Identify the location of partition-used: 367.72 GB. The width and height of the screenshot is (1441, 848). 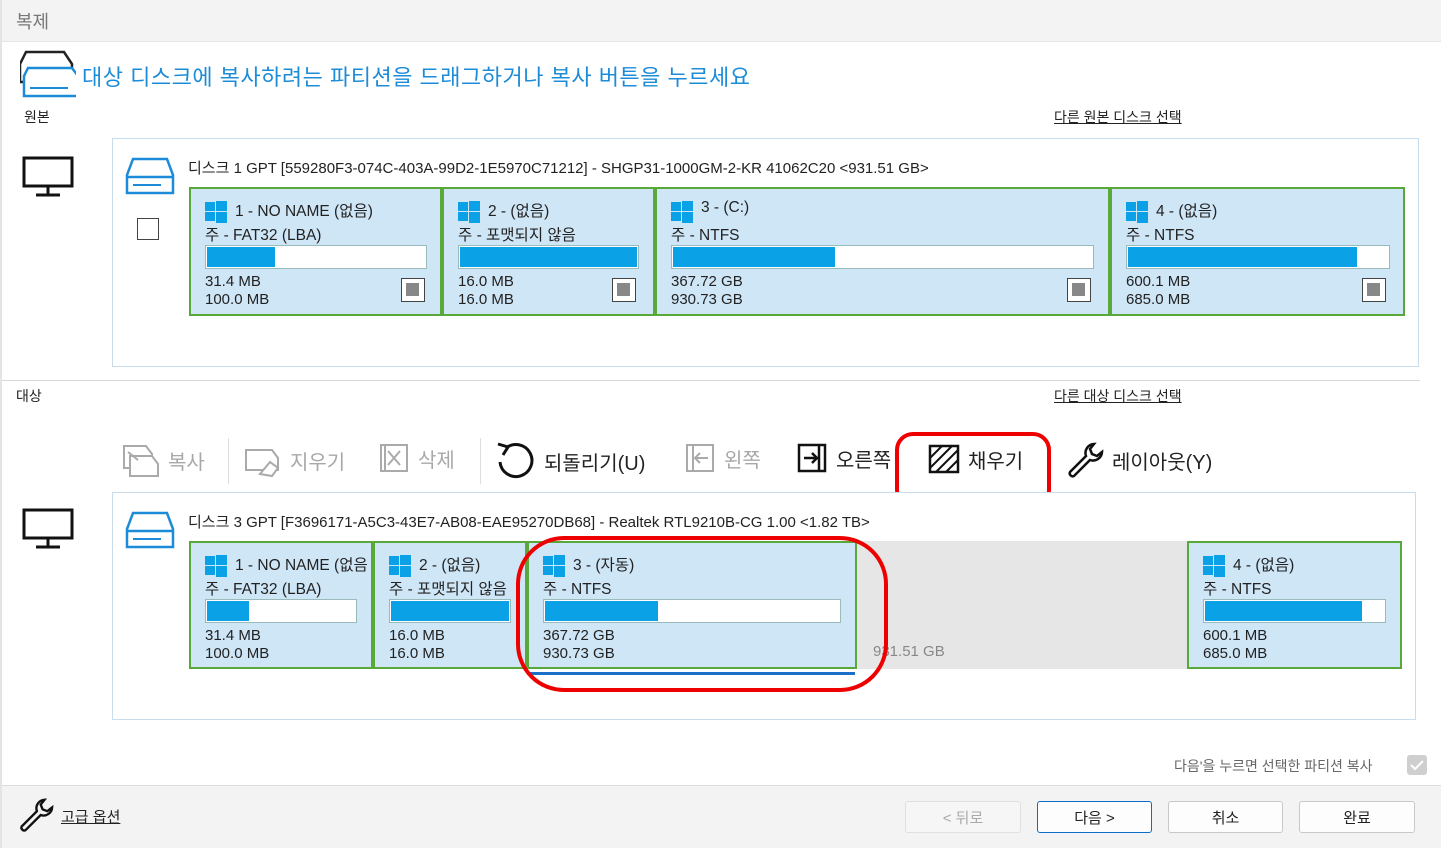
(707, 281).